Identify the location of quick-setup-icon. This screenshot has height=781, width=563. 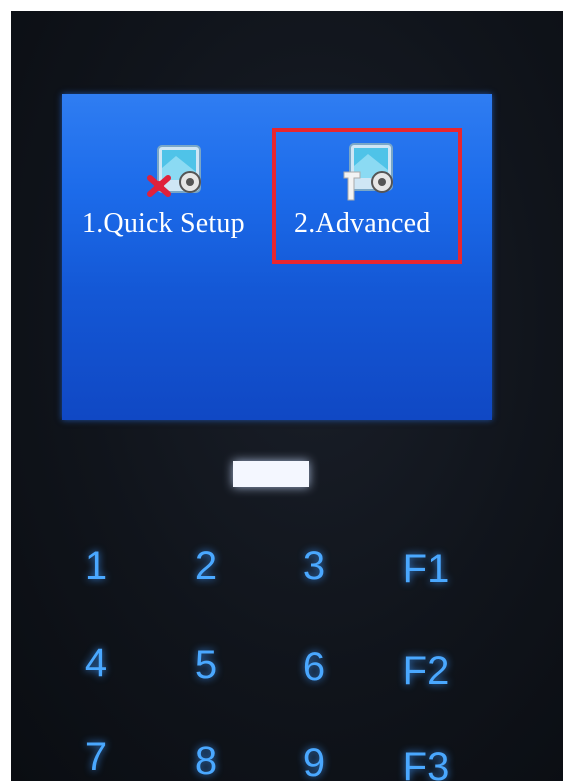
(174, 171).